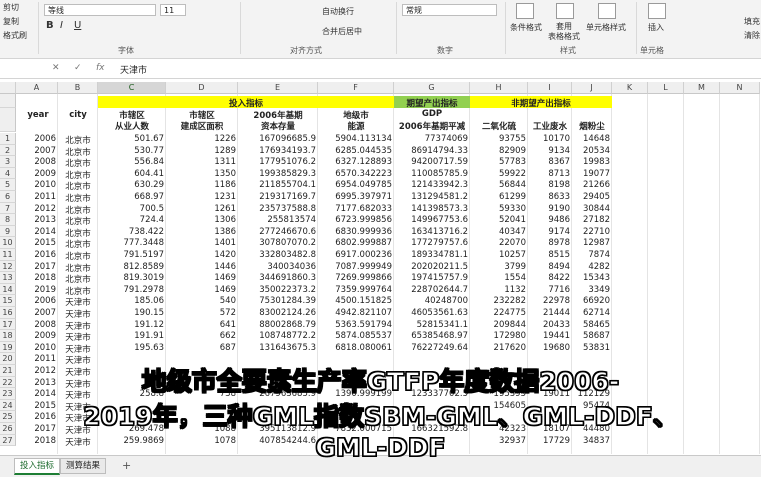 The height and width of the screenshot is (477, 761). Describe the element at coordinates (8, 220) in the screenshot. I see `row-header: 8` at that location.